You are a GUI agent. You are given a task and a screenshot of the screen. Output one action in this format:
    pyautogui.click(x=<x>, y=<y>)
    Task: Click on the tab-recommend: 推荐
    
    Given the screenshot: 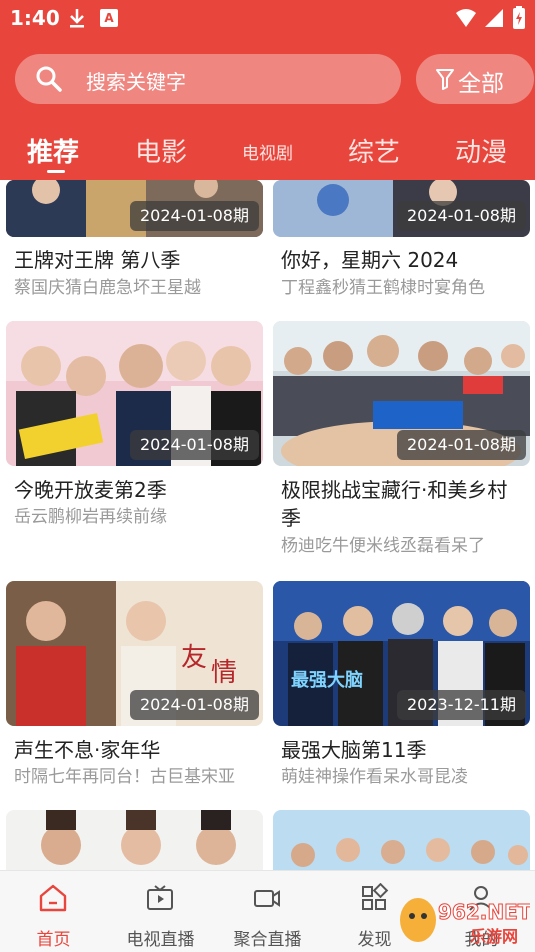 What is the action you would take?
    pyautogui.click(x=53, y=150)
    